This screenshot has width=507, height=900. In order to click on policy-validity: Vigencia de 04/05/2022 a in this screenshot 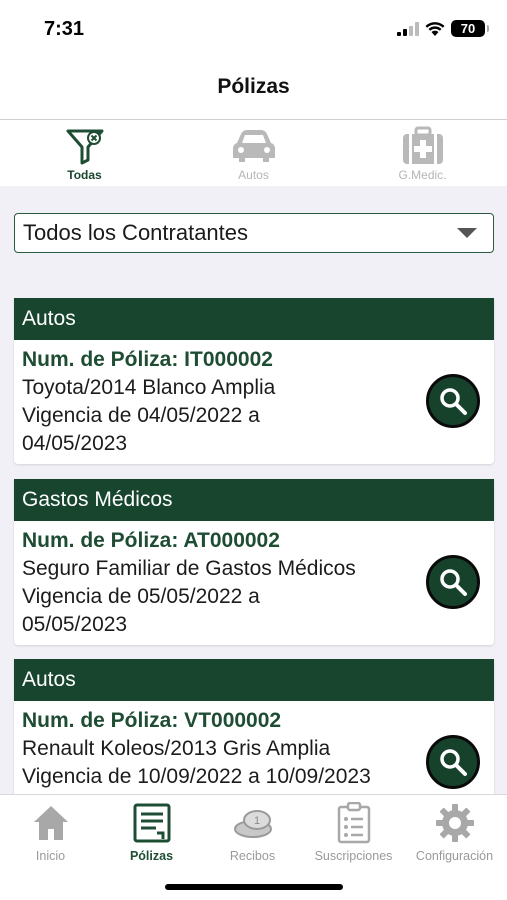, I will do `click(141, 415)`.